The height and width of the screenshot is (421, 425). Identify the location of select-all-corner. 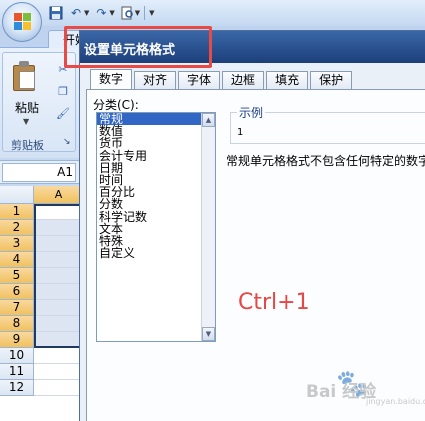
(17, 195).